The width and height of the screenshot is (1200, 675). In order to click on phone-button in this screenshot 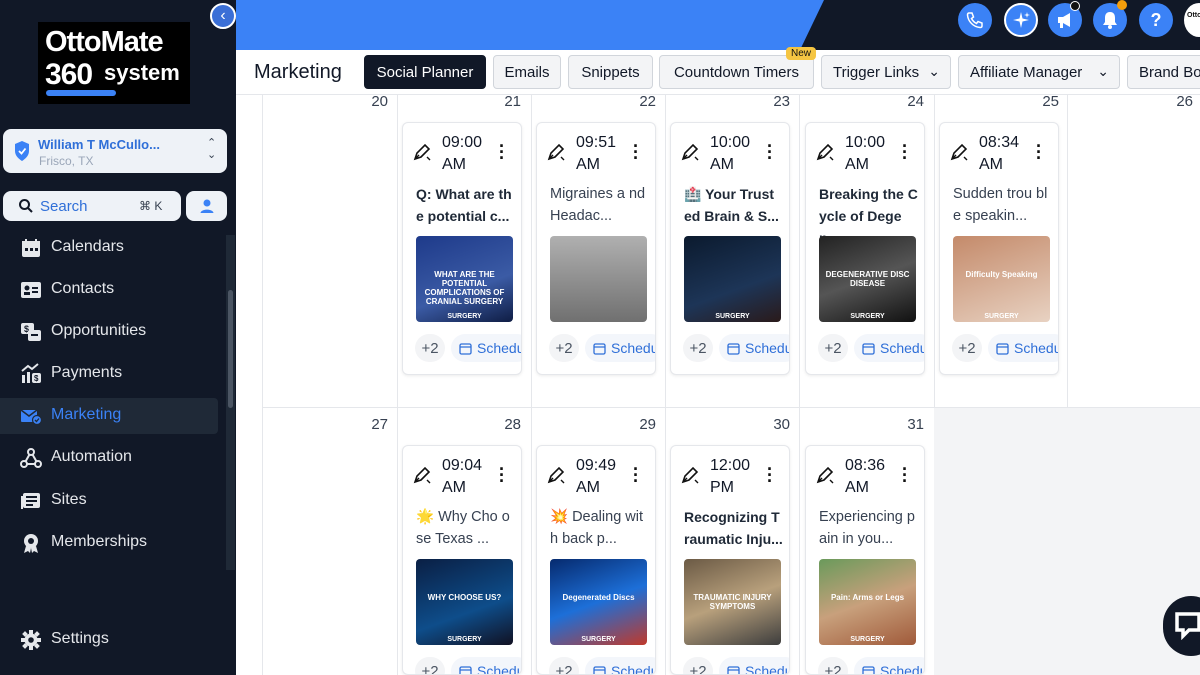, I will do `click(975, 20)`.